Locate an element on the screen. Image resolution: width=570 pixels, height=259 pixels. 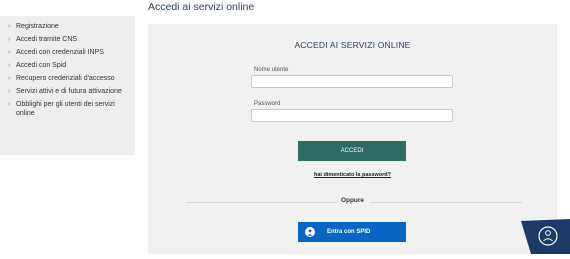
assistant-badge is located at coordinates (545, 236).